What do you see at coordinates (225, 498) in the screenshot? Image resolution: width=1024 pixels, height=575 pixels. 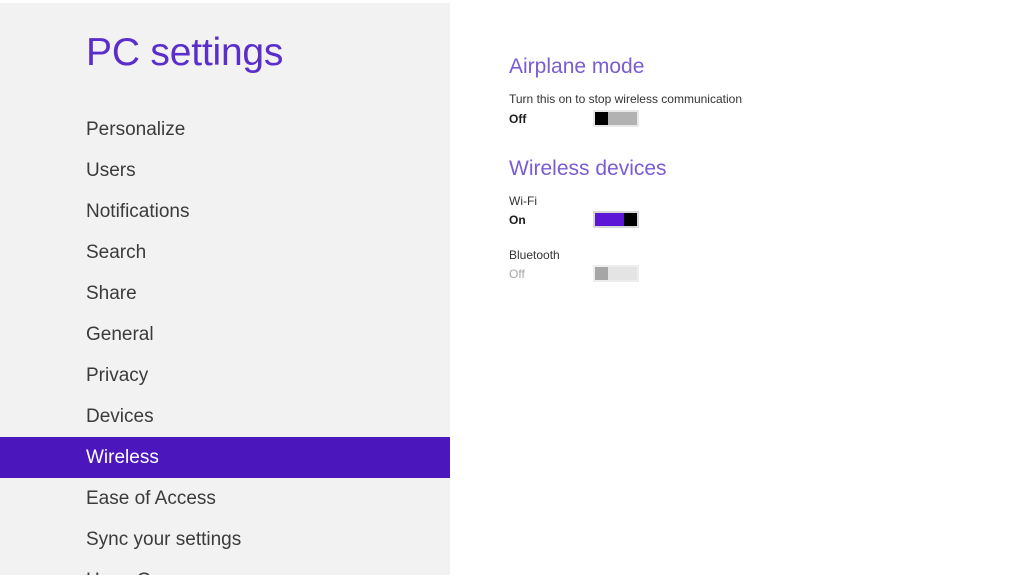 I see `sidebar-item-ease-of-access: Ease of Access` at bounding box center [225, 498].